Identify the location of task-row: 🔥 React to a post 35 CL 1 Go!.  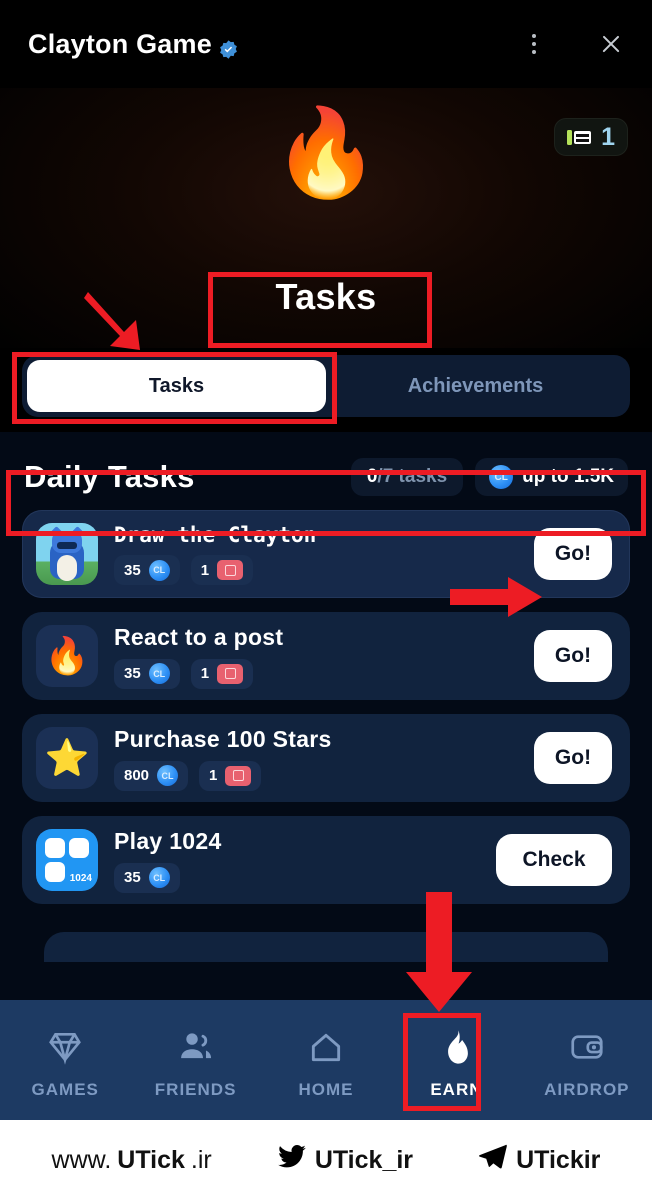
(326, 656).